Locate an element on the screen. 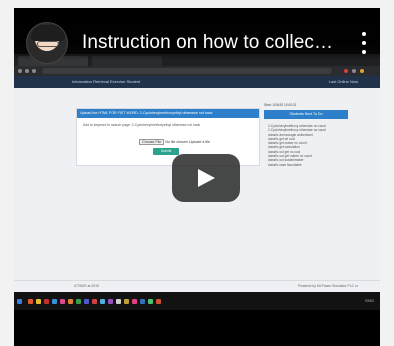 The width and height of the screenshot is (394, 346). url-field is located at coordinates (187, 71).